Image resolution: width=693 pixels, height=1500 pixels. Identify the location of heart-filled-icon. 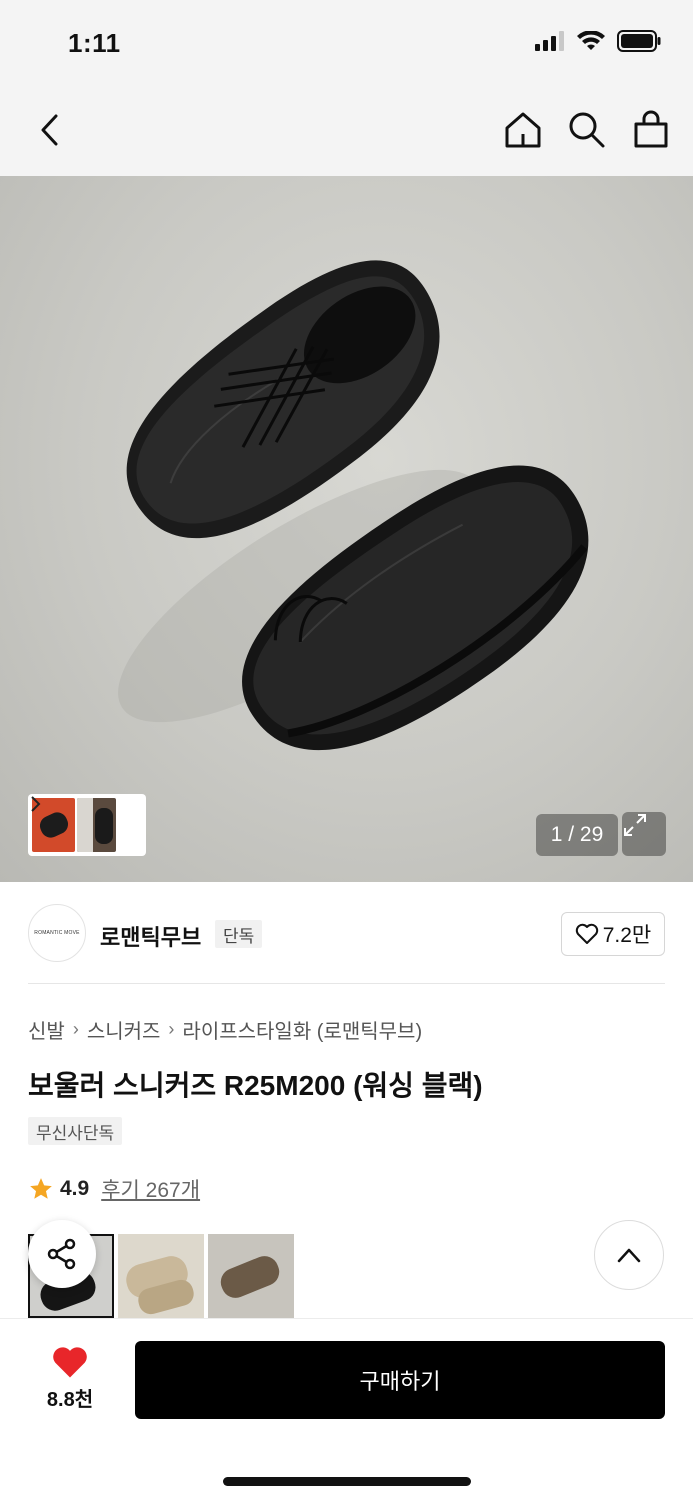
(70, 1362).